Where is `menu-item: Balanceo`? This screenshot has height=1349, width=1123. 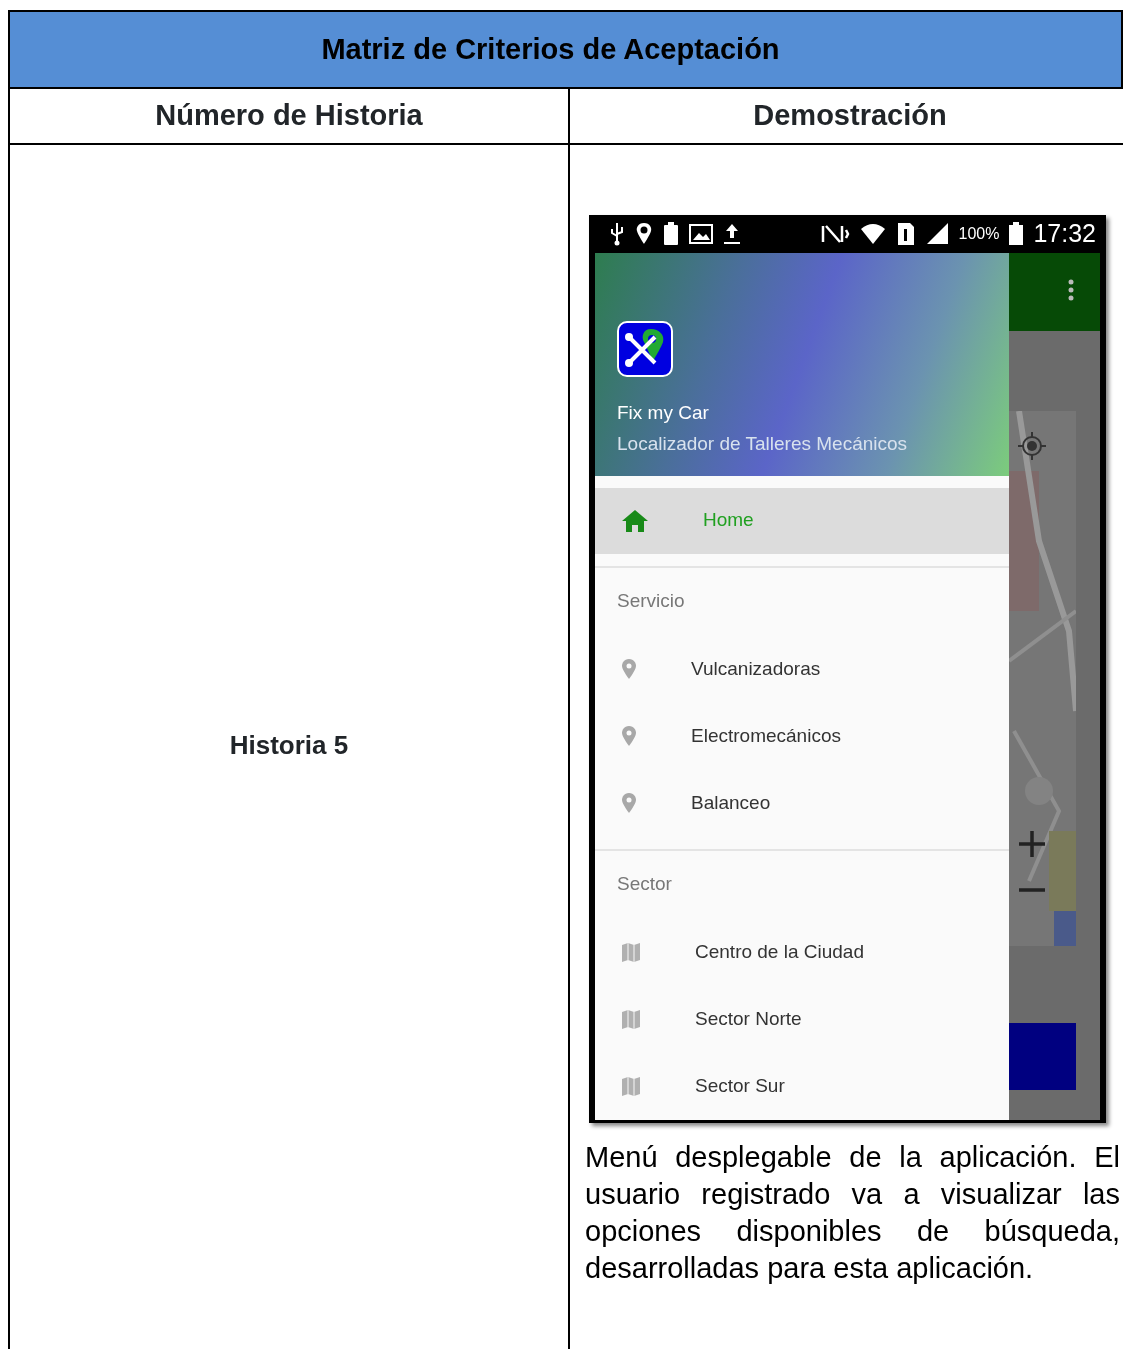
menu-item: Balanceo is located at coordinates (802, 803).